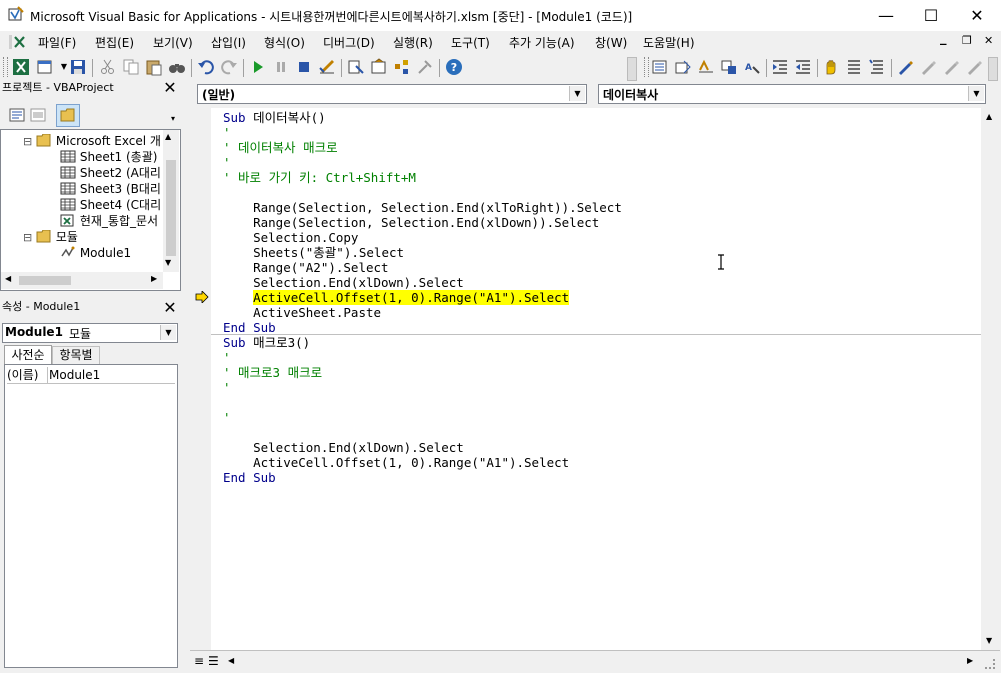  Describe the element at coordinates (392, 94) in the screenshot. I see `object-combo: (일반) ▼` at that location.